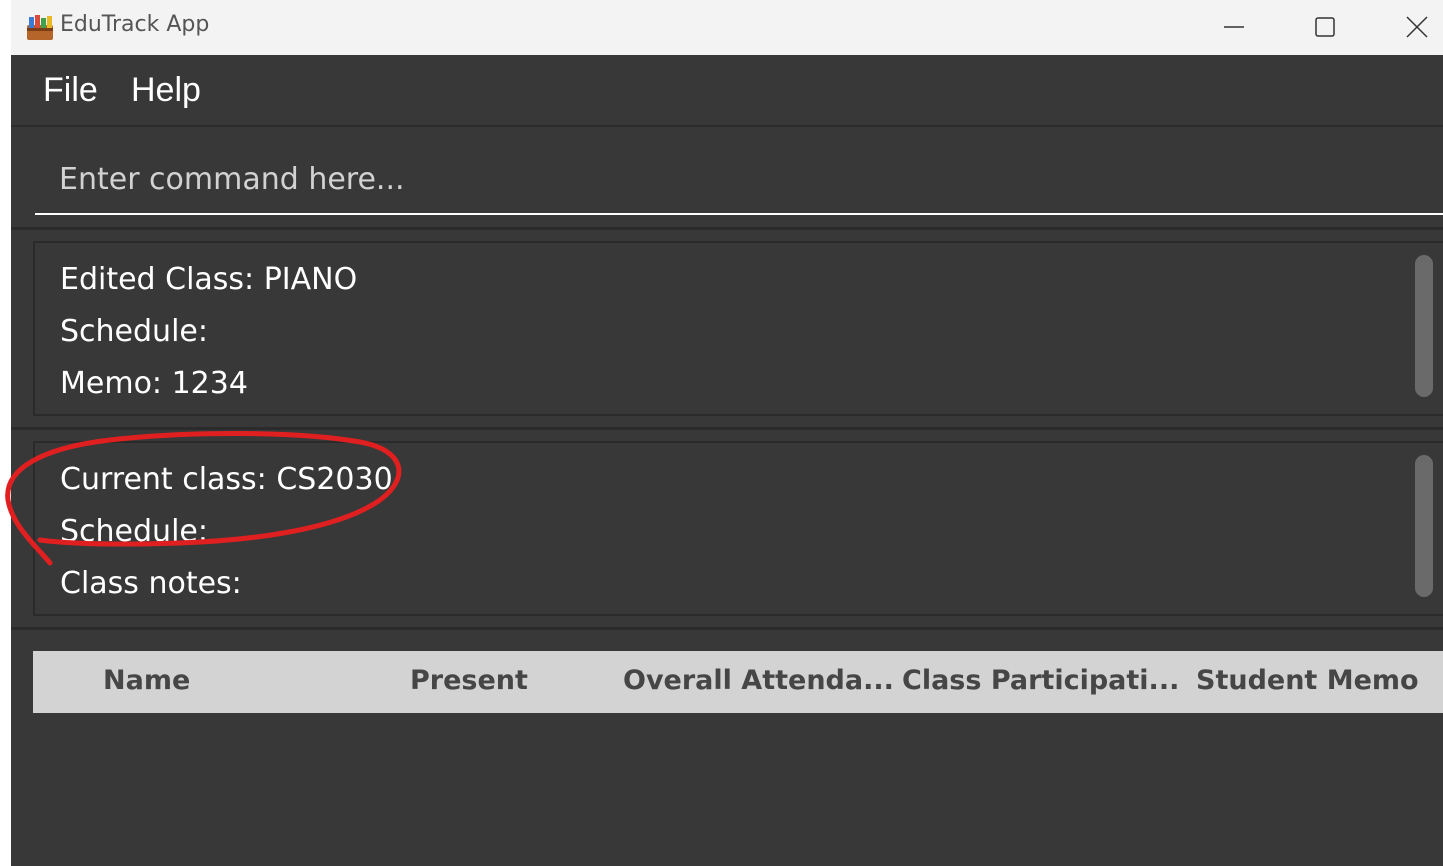 The image size is (1443, 866). What do you see at coordinates (727, 91) in the screenshot?
I see `menu-bar: File Help` at bounding box center [727, 91].